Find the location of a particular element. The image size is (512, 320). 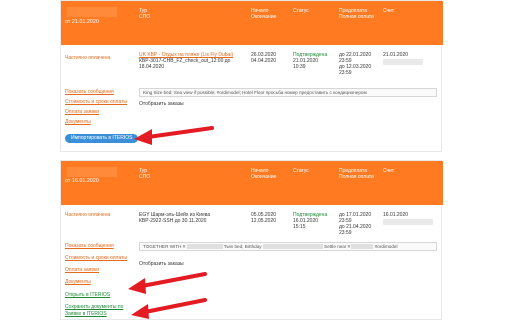

import-iterios-button: Импортировать в ITERIOS is located at coordinates (102, 138).